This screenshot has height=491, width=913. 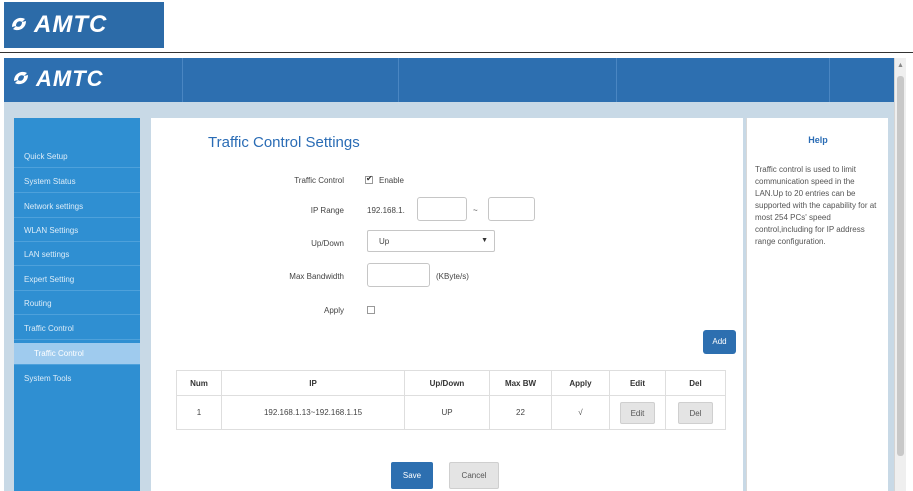 I want to click on enable-label: Enable, so click(x=391, y=180).